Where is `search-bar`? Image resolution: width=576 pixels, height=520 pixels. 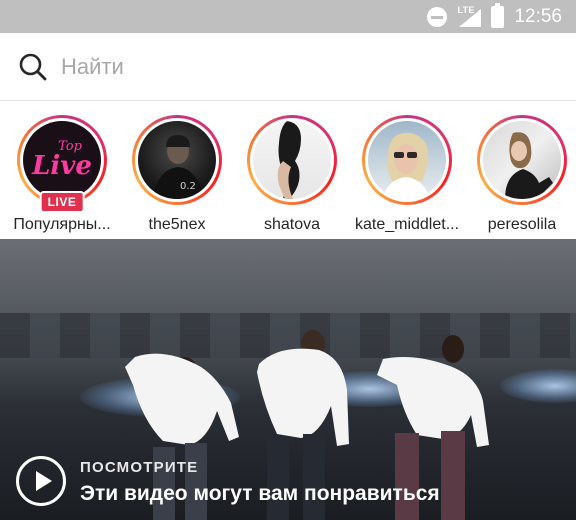
search-bar is located at coordinates (288, 67).